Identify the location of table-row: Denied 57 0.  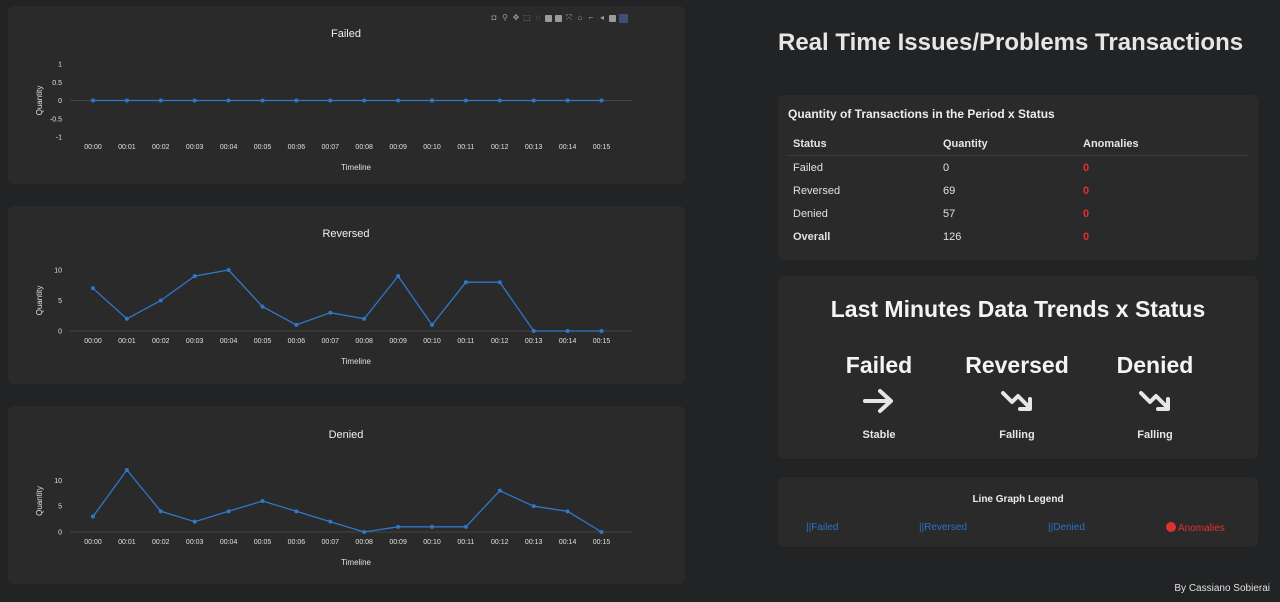
(1018, 213).